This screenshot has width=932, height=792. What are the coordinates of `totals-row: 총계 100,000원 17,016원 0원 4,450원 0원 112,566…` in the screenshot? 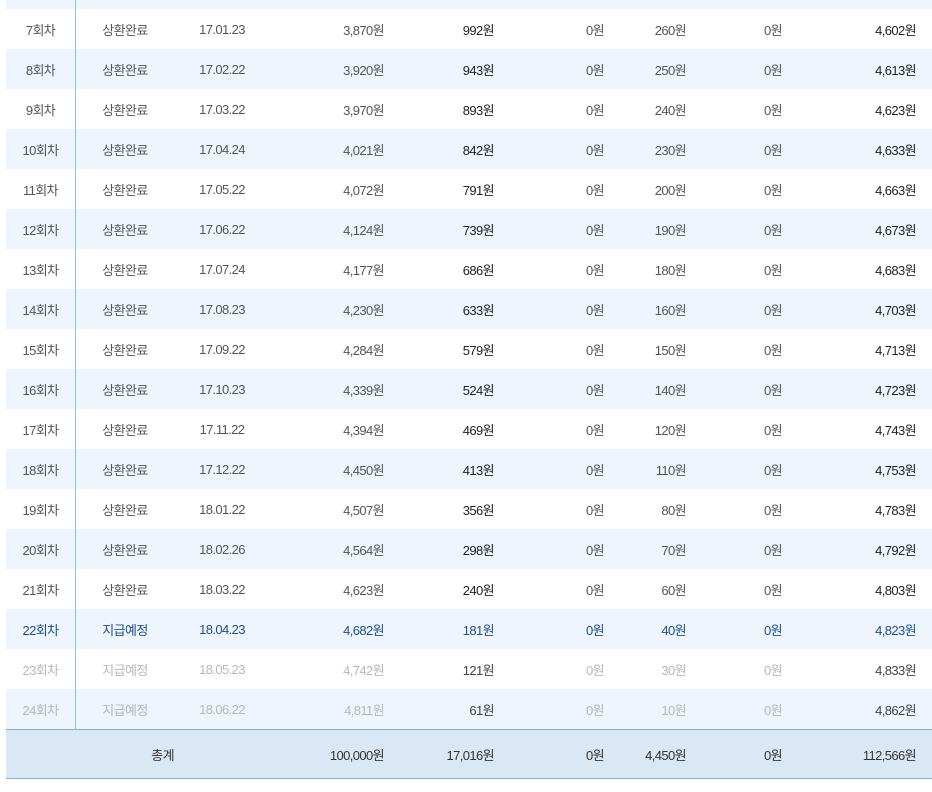 It's located at (469, 754).